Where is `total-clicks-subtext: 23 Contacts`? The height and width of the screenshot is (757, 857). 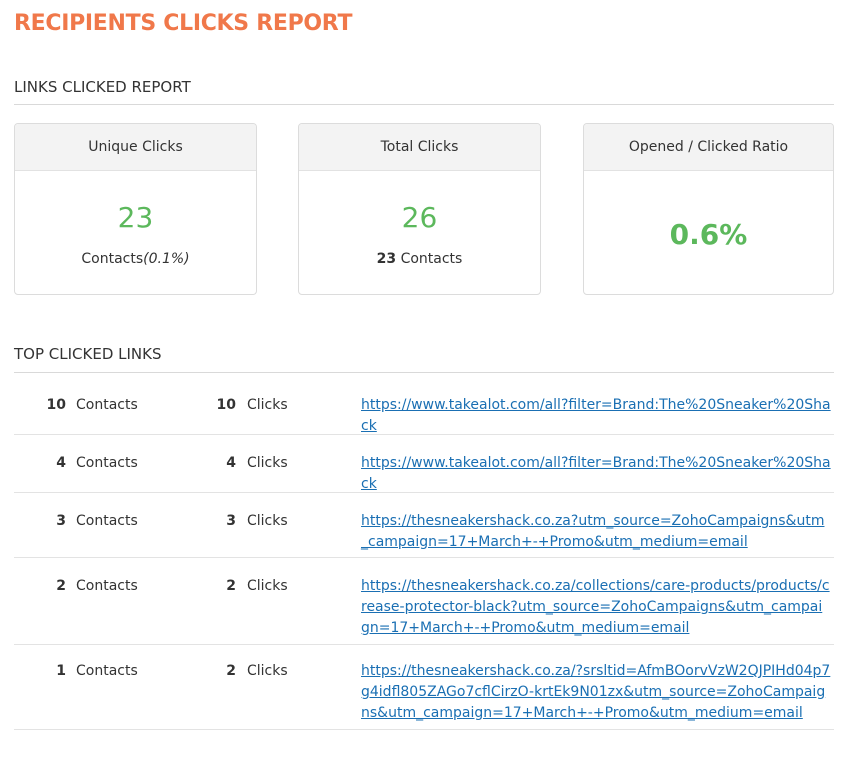 total-clicks-subtext: 23 Contacts is located at coordinates (419, 259).